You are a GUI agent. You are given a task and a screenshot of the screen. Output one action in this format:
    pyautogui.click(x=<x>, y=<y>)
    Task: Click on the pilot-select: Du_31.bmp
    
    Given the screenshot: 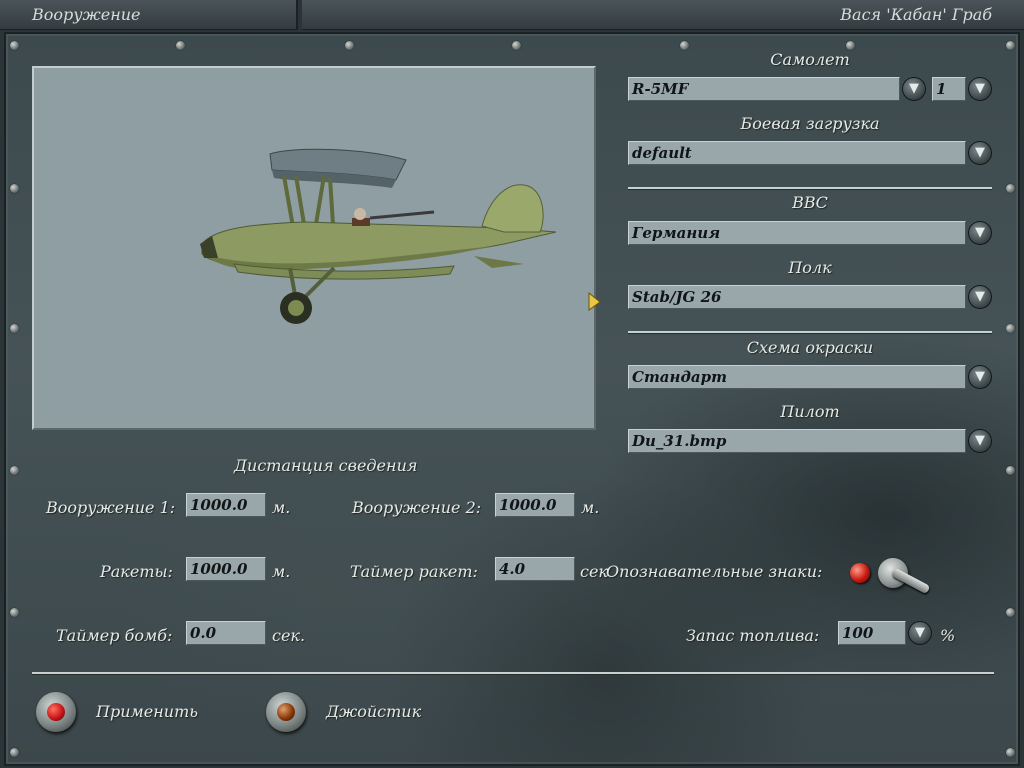 What is the action you would take?
    pyautogui.click(x=797, y=441)
    